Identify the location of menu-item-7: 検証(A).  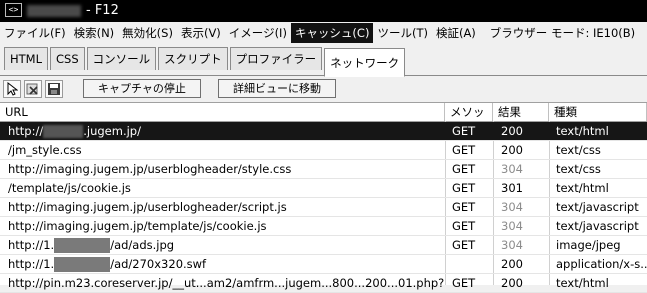
(456, 33).